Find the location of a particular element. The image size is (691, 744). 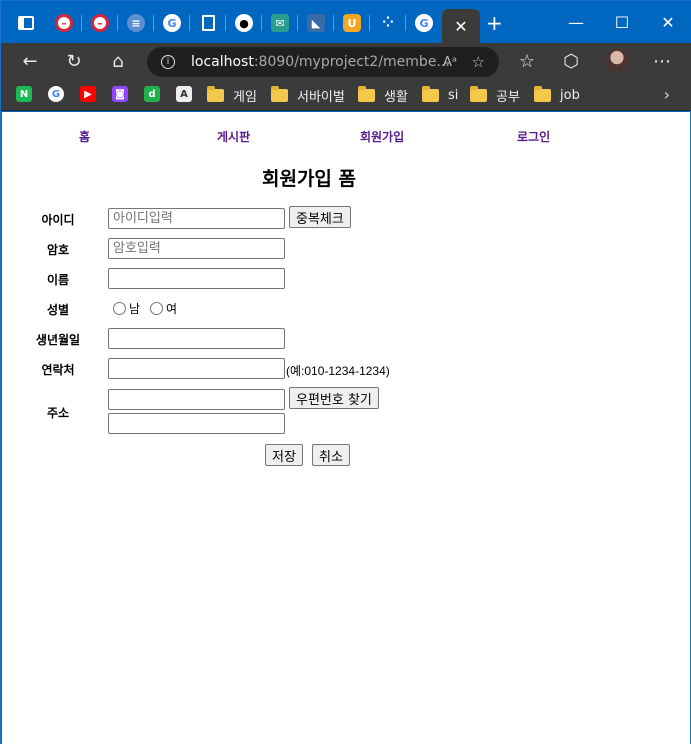

document-icon is located at coordinates (208, 23).